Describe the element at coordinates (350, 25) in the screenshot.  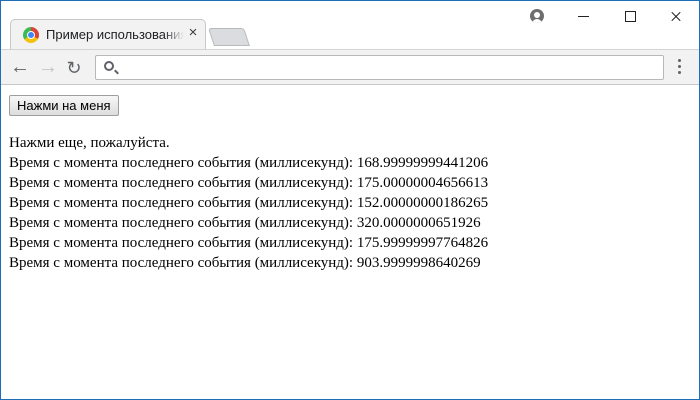
I see `browser-titlebar: Пример использования ×` at that location.